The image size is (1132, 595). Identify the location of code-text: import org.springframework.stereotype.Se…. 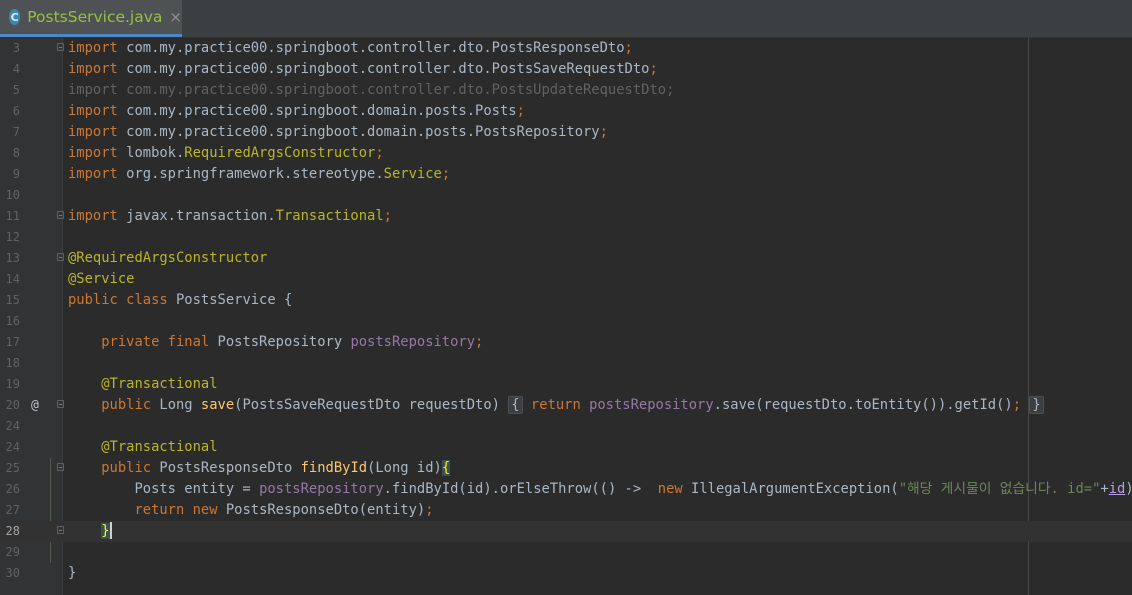
(259, 174).